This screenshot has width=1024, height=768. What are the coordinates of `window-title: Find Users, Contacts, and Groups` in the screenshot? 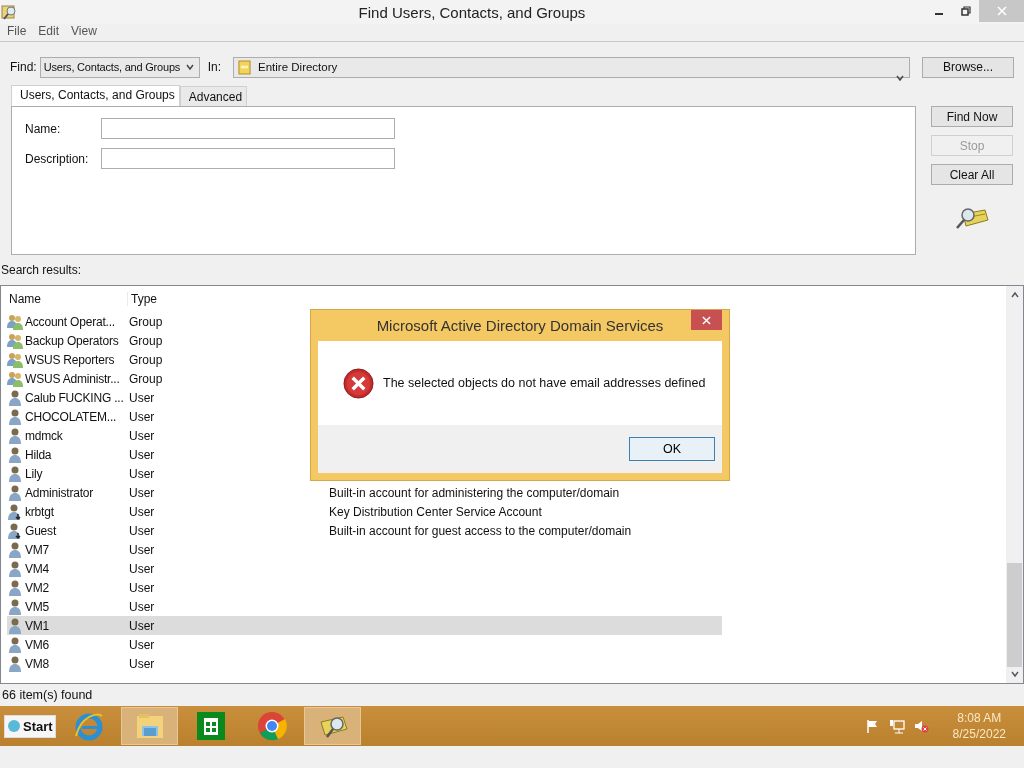 It's located at (472, 12).